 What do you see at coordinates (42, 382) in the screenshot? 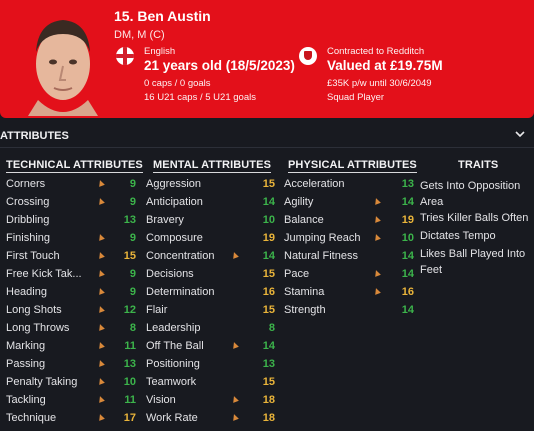
I see `attribute-name: Penalty Taking` at bounding box center [42, 382].